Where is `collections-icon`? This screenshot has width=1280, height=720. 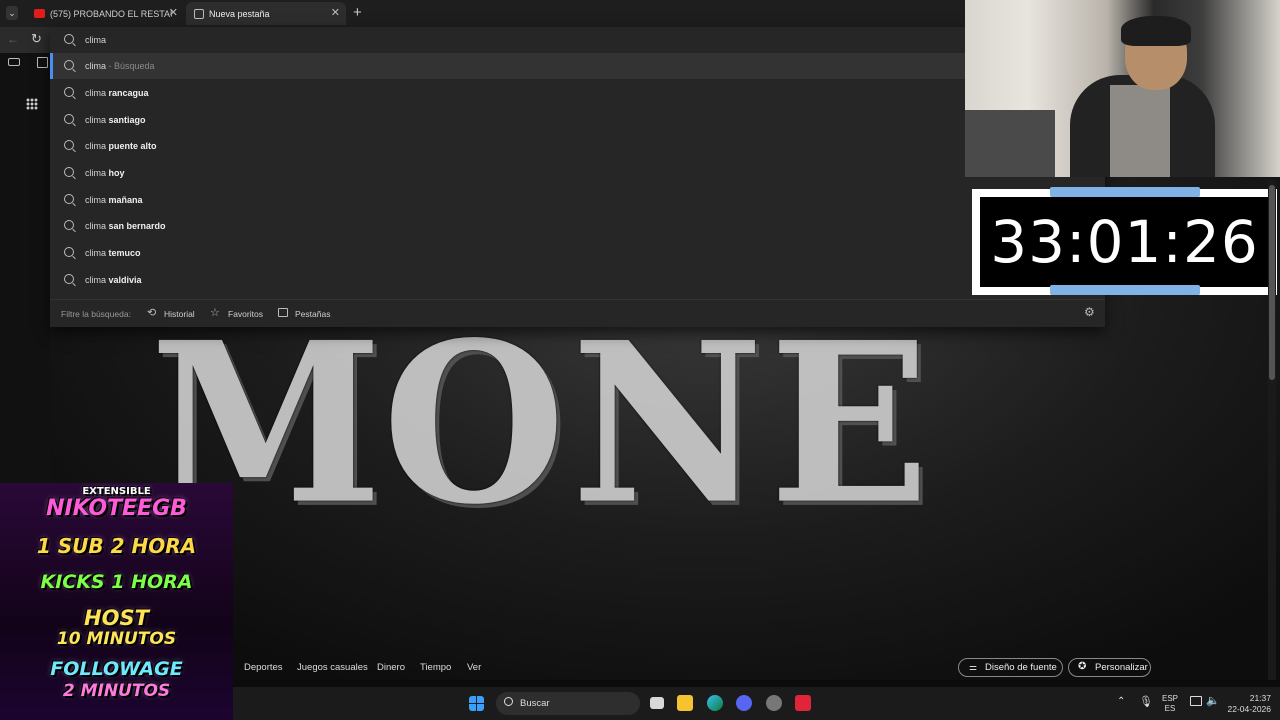 collections-icon is located at coordinates (14, 62).